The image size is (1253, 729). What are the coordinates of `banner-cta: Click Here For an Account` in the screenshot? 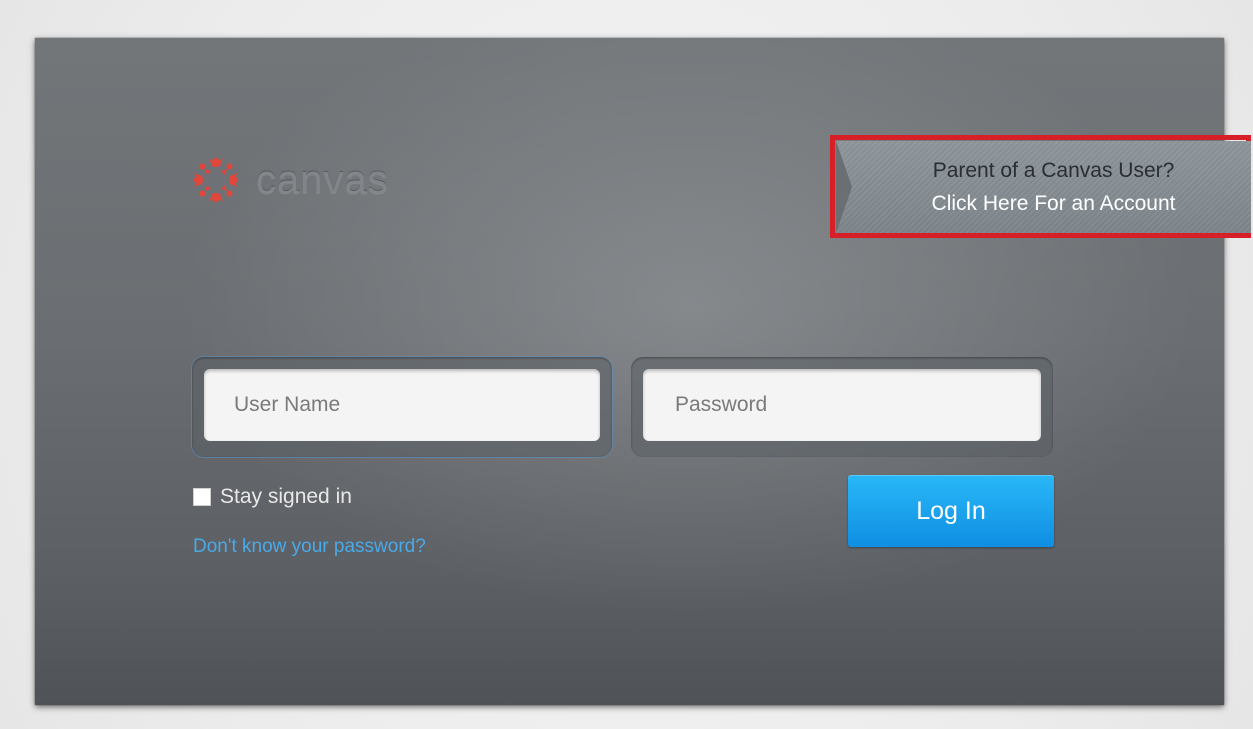 It's located at (1053, 204).